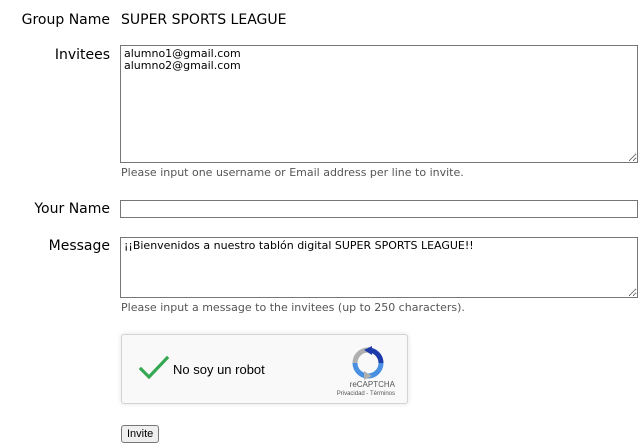 The image size is (641, 443). Describe the element at coordinates (379, 209) in the screenshot. I see `your-name-input` at that location.